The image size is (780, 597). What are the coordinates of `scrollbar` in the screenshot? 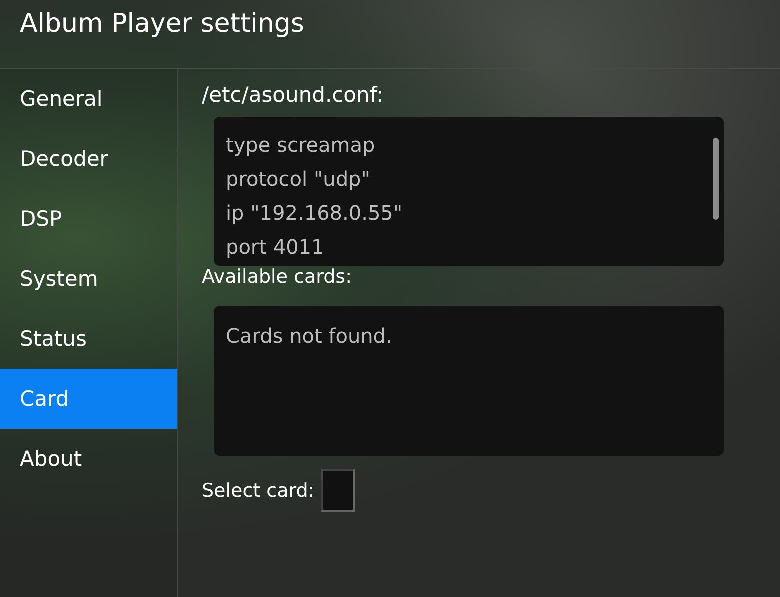 It's located at (716, 179).